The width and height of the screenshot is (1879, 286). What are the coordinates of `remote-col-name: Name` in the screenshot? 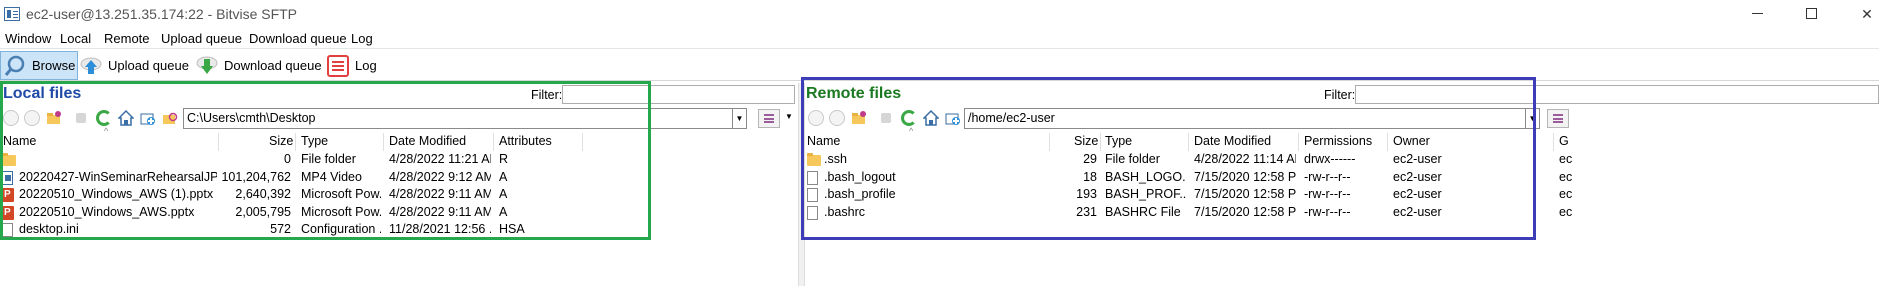 It's located at (823, 141).